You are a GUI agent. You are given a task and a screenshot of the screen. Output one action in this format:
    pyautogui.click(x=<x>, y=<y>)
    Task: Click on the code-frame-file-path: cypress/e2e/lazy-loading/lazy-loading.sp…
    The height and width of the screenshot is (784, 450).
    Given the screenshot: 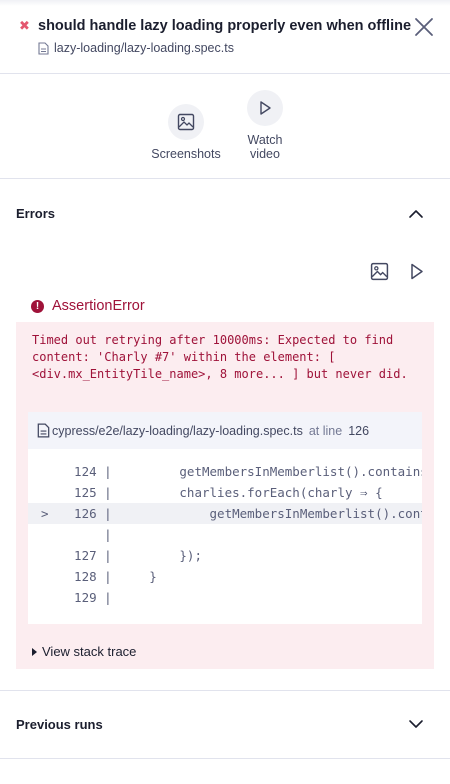 What is the action you would take?
    pyautogui.click(x=177, y=430)
    